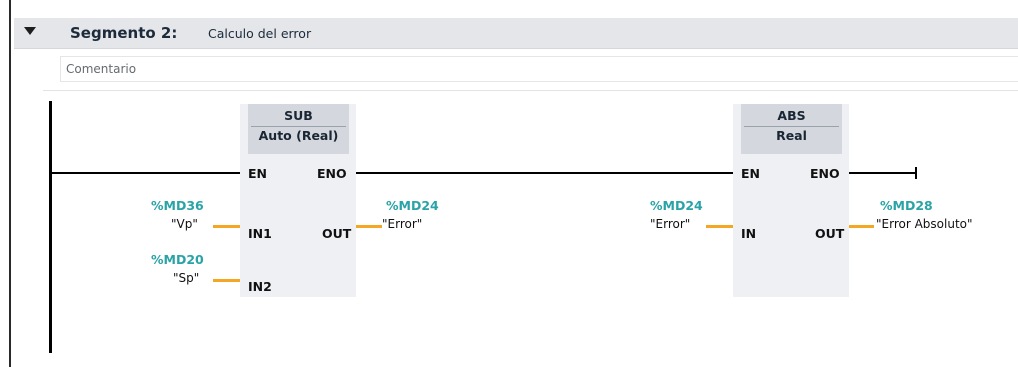 This screenshot has width=1018, height=367. What do you see at coordinates (226, 280) in the screenshot?
I see `sub-in2-wire` at bounding box center [226, 280].